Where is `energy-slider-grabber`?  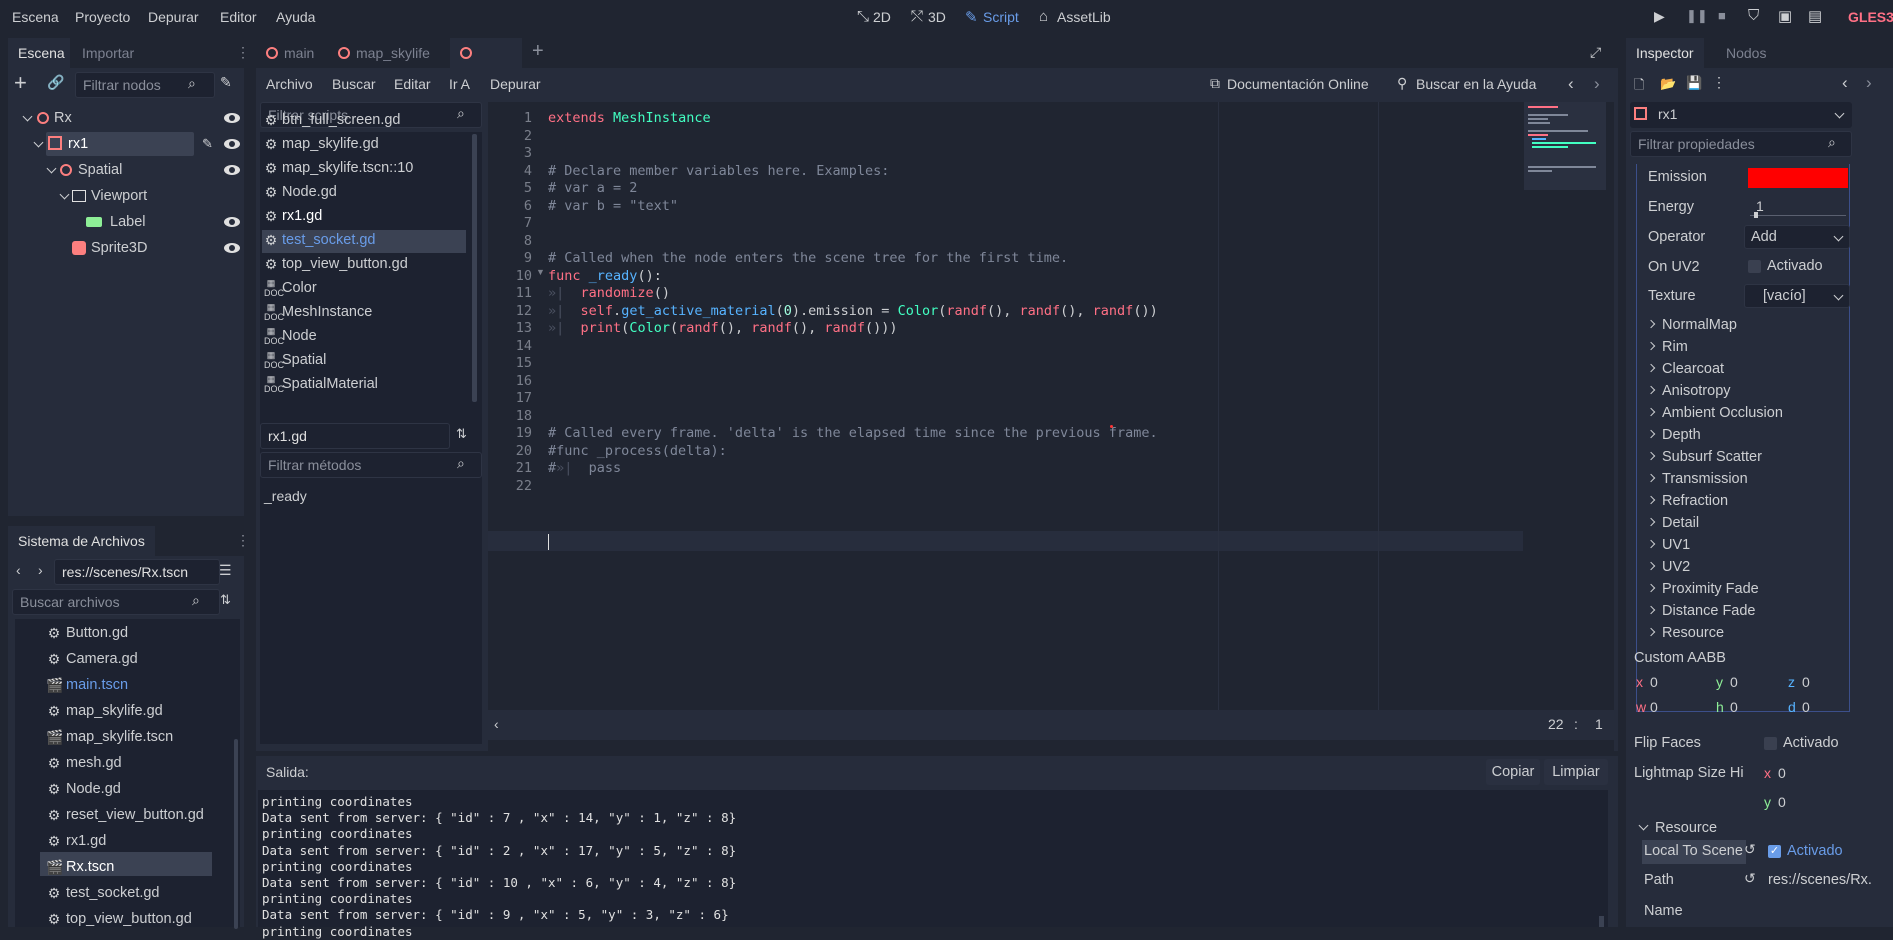
energy-slider-grabber is located at coordinates (1756, 215).